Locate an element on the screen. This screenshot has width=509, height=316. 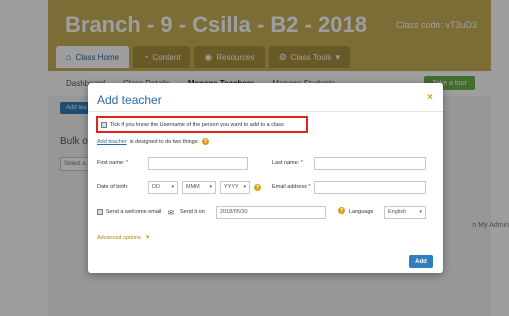
divider is located at coordinates (265, 111).